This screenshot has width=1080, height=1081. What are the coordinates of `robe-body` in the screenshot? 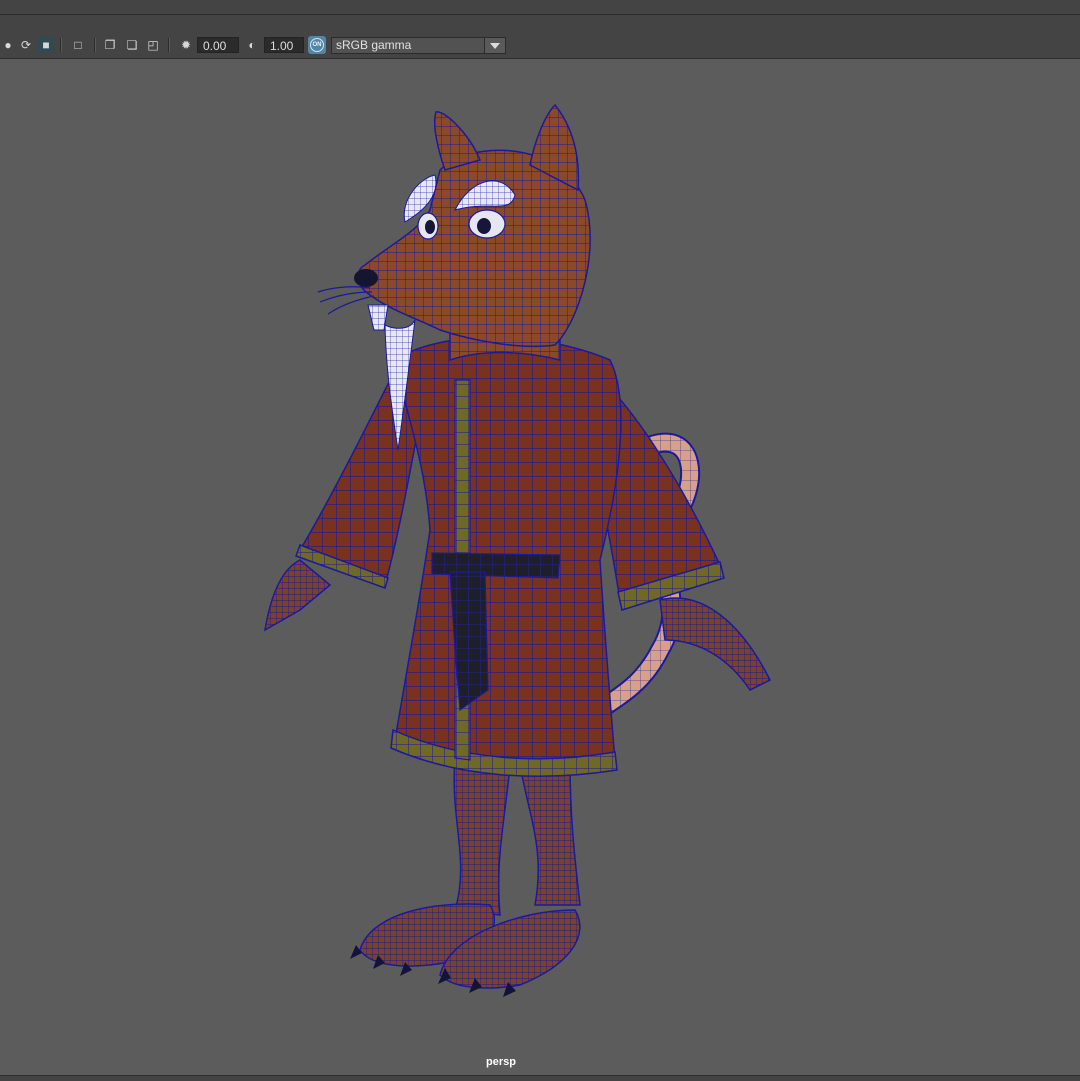 It's located at (508, 552).